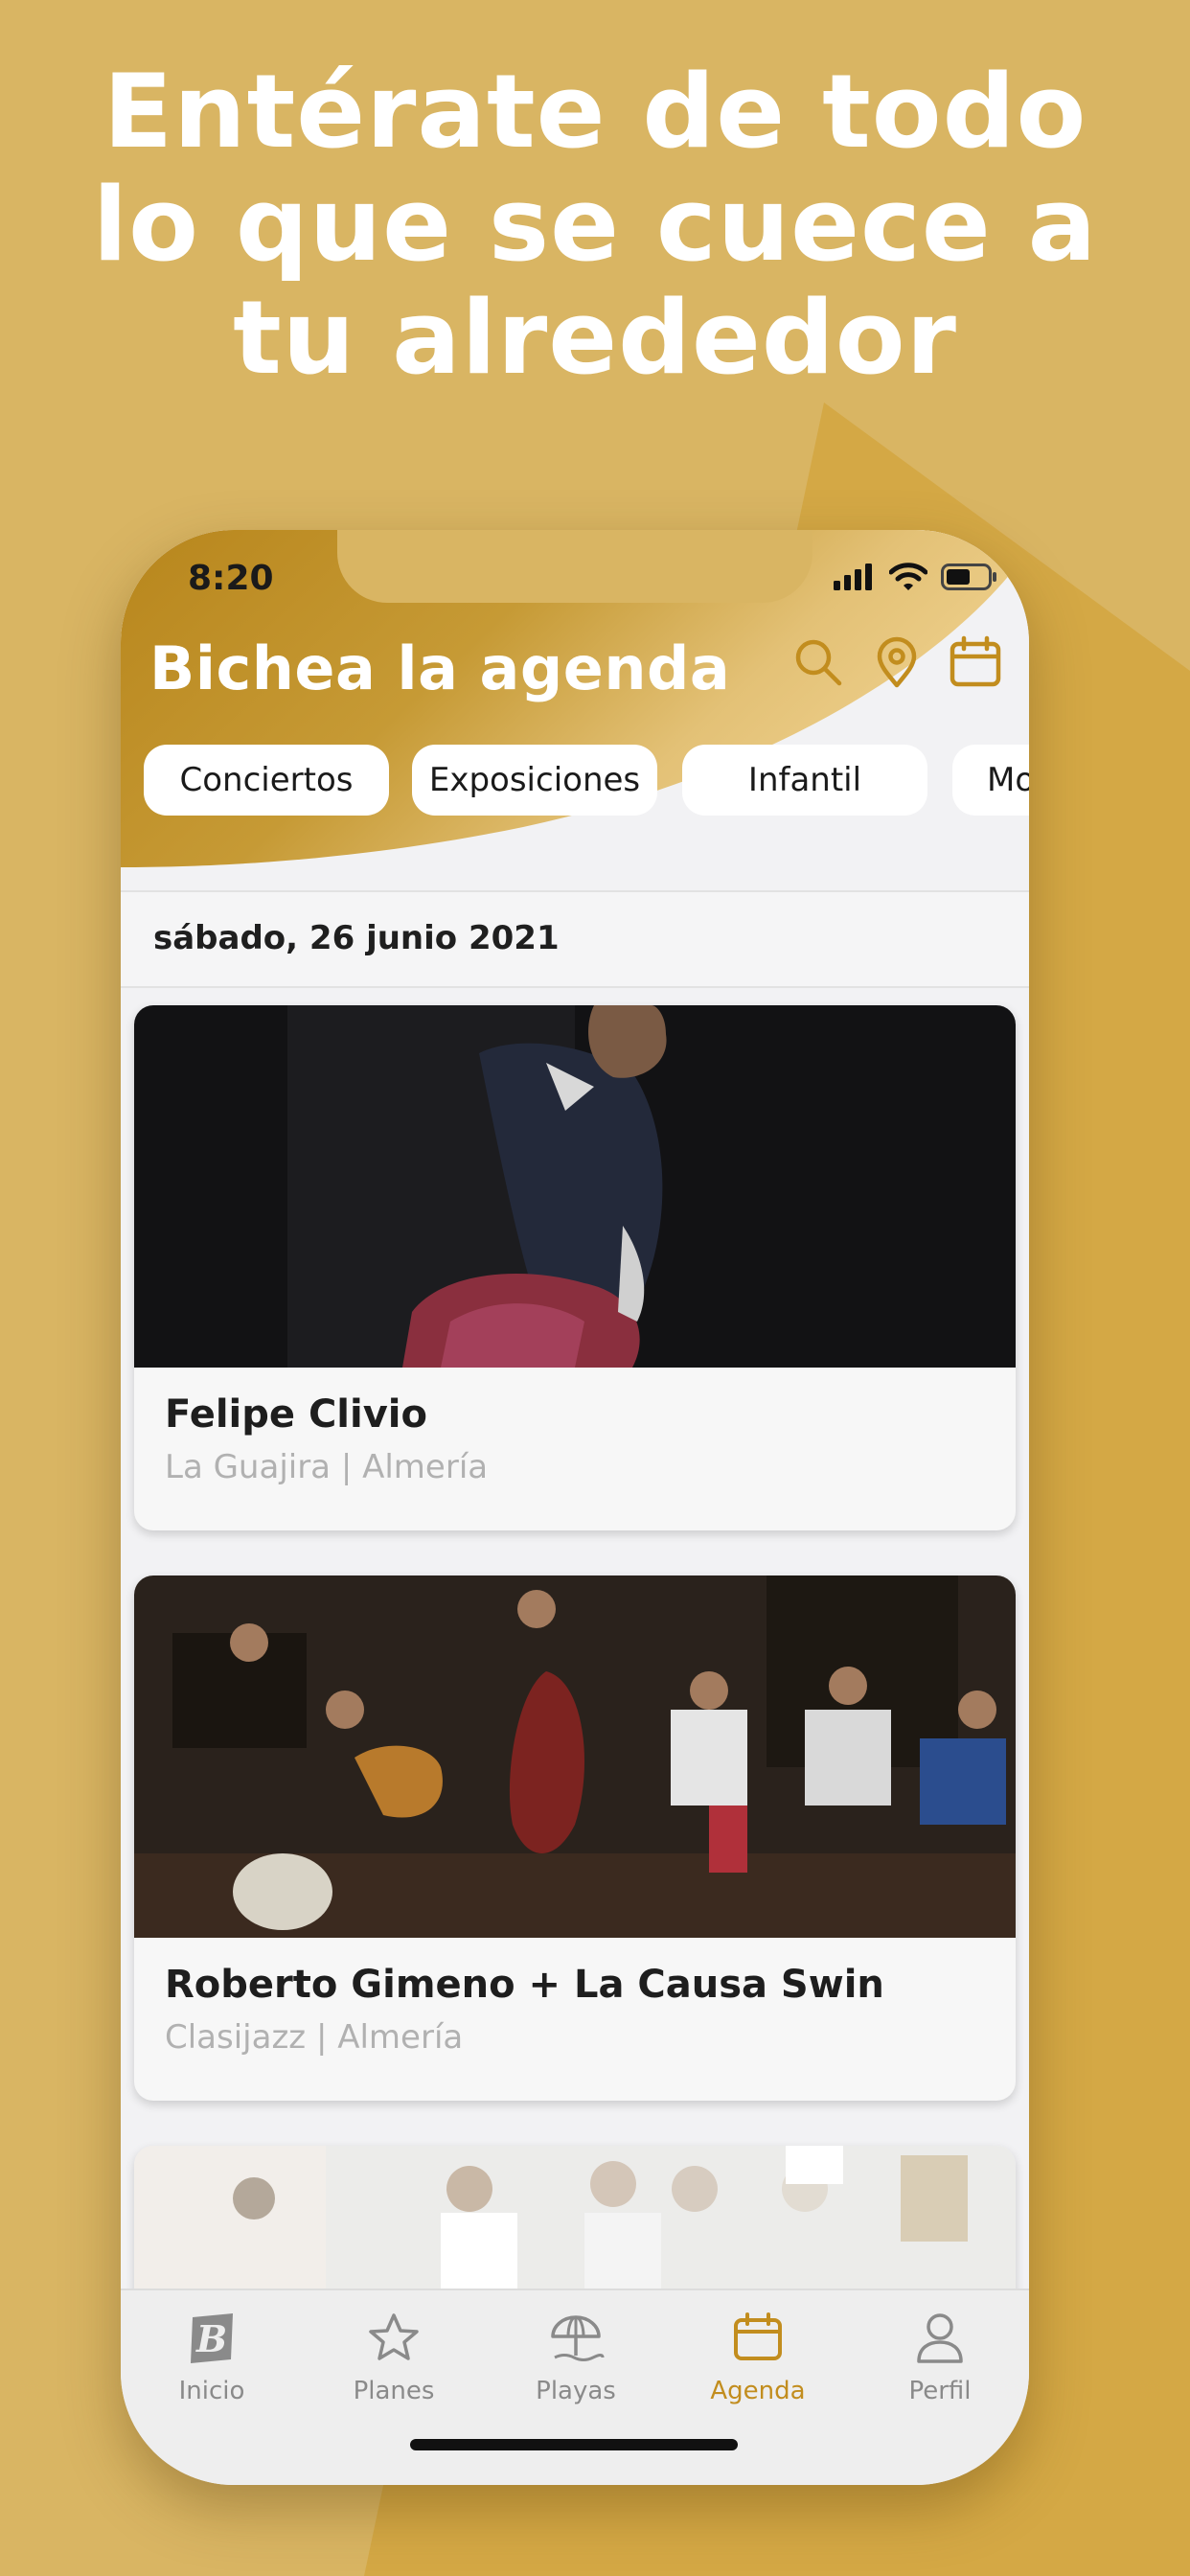  I want to click on chip-infantil: Infantil, so click(805, 780).